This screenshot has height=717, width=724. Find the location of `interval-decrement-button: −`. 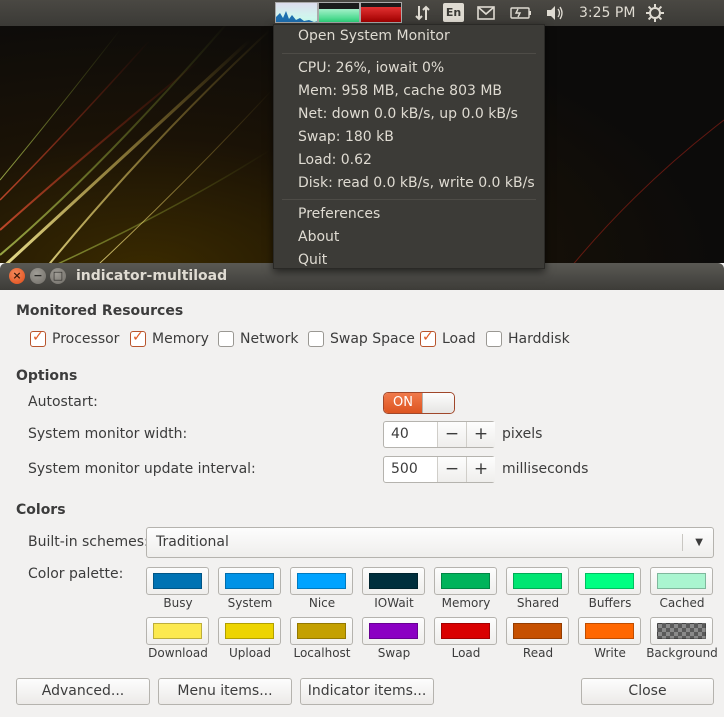

interval-decrement-button: − is located at coordinates (451, 469).